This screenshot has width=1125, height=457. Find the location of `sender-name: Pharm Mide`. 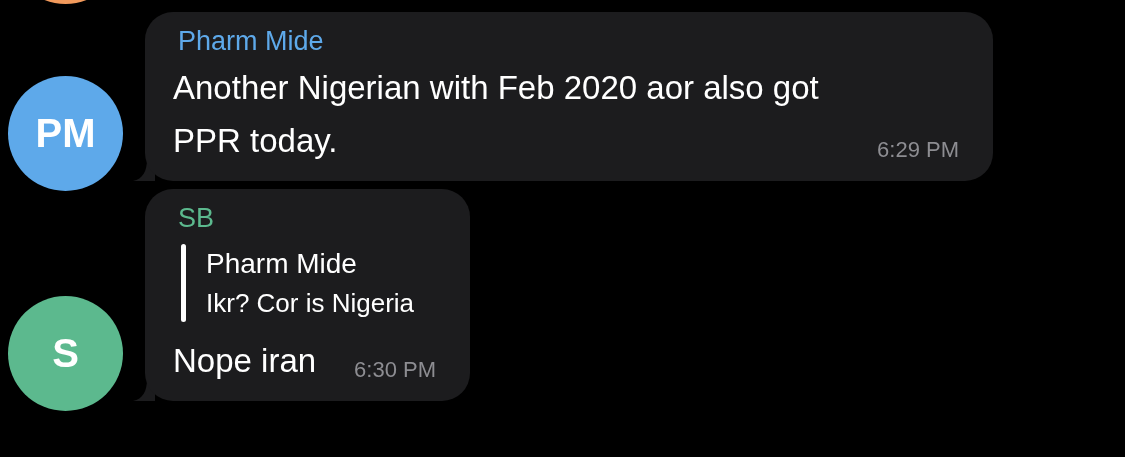

sender-name: Pharm Mide is located at coordinates (251, 41).